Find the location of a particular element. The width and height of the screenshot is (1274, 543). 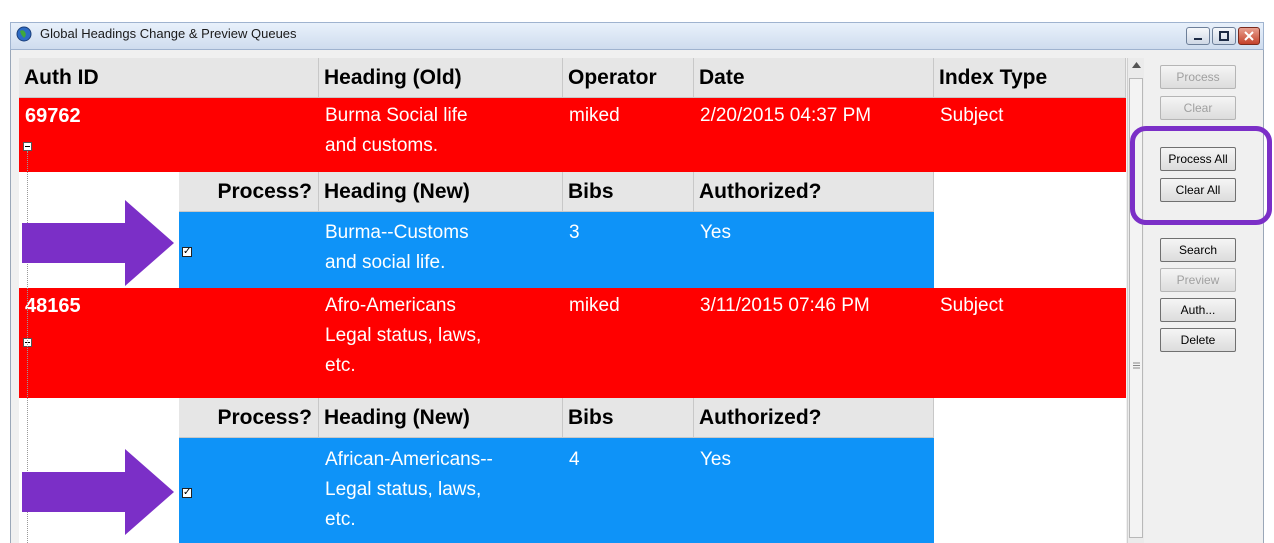

auth-id-cell: 69762 is located at coordinates (53, 116).